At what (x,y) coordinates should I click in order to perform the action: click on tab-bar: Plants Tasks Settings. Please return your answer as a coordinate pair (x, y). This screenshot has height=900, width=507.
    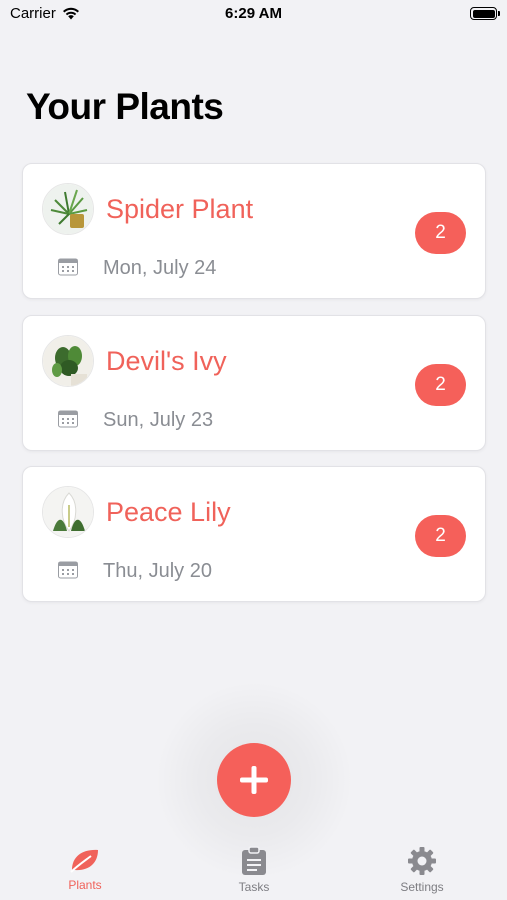
    Looking at the image, I should click on (253, 870).